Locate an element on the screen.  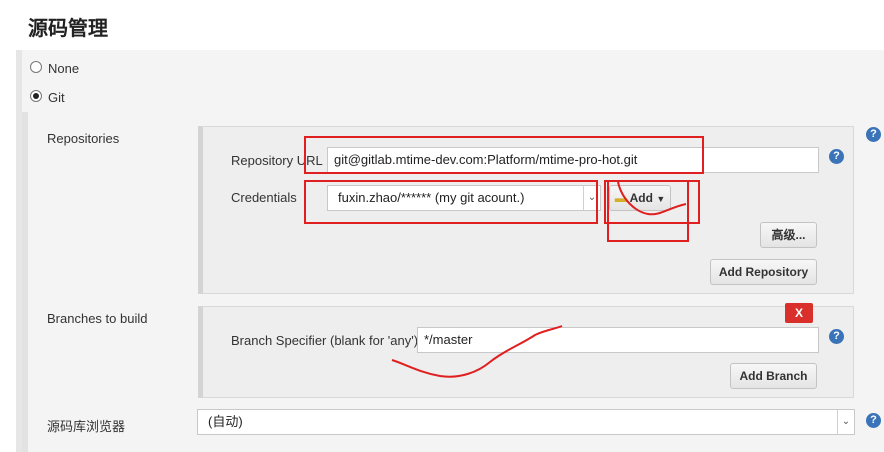
annotation-scribble-branch is located at coordinates (477, 351).